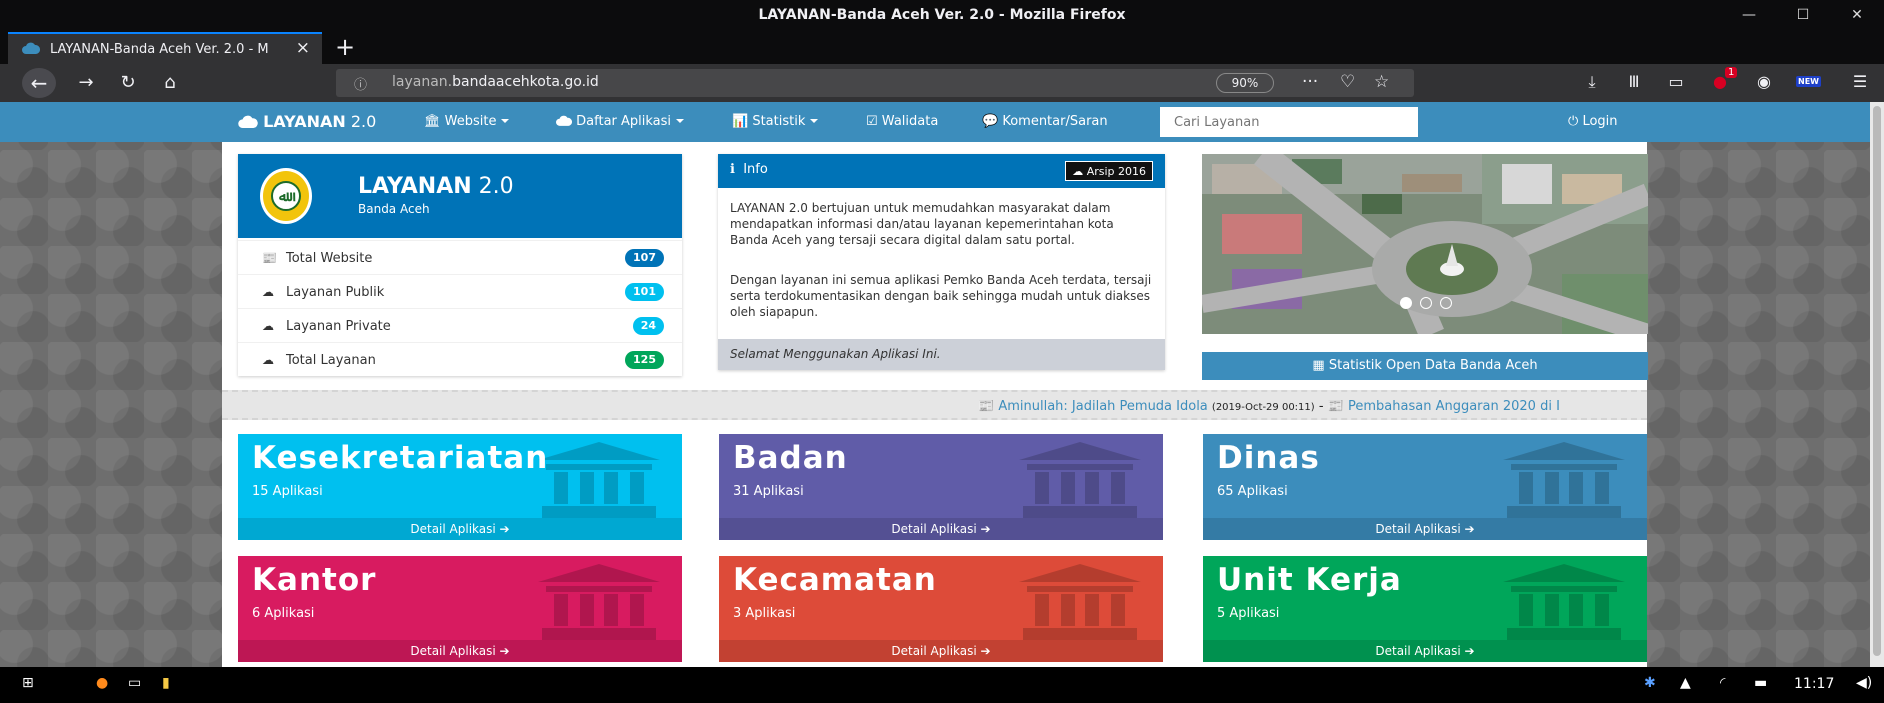 Image resolution: width=1884 pixels, height=703 pixels. What do you see at coordinates (1347, 82) in the screenshot?
I see `pocket-icon: ♡` at bounding box center [1347, 82].